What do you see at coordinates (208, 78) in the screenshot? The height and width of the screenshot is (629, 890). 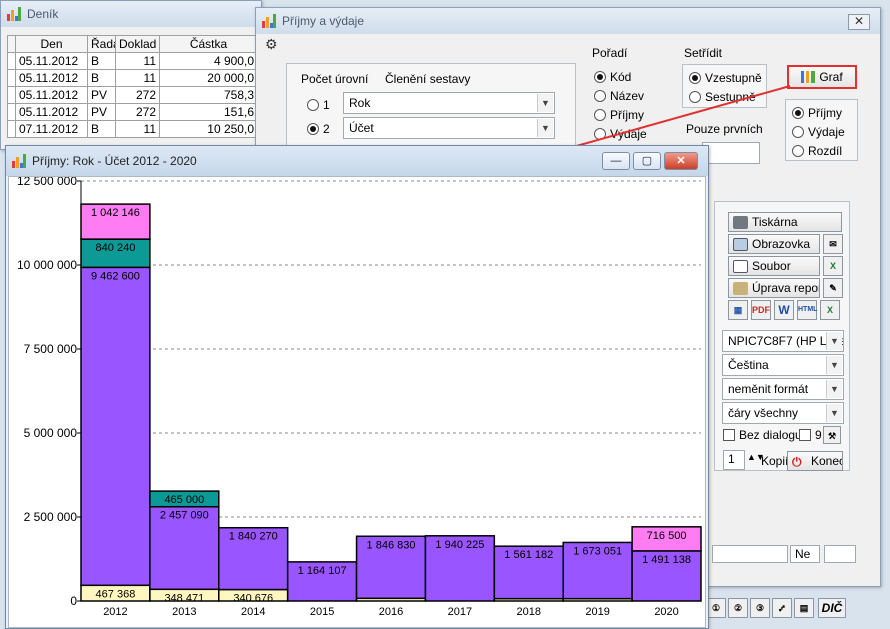 I see `cell-castka: 20 000,0` at bounding box center [208, 78].